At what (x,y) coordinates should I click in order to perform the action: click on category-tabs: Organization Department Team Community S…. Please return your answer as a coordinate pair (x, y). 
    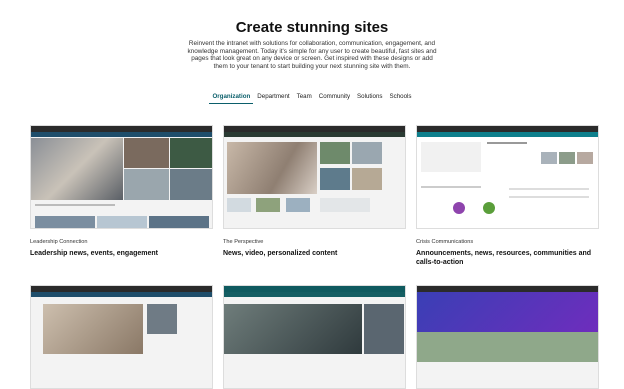
    Looking at the image, I should click on (312, 98).